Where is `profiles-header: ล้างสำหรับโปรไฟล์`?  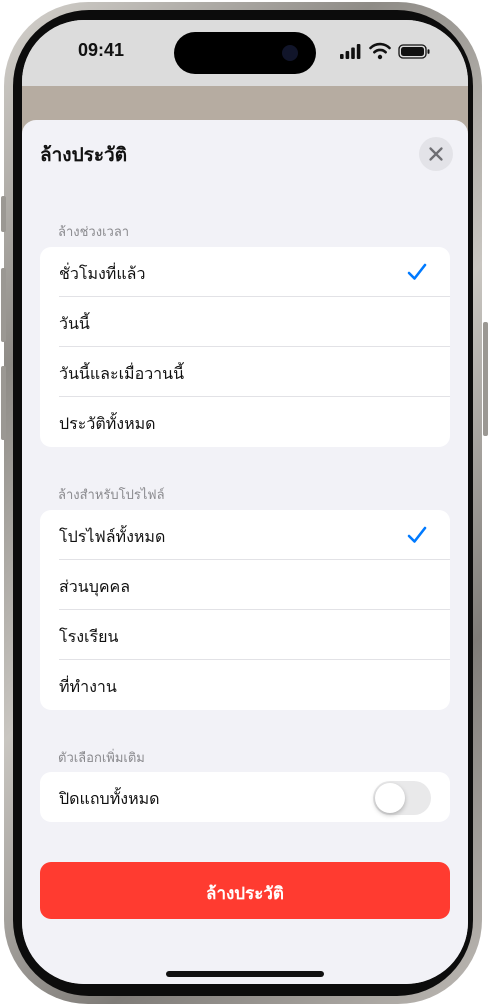 profiles-header: ล้างสำหรับโปรไฟล์ is located at coordinates (111, 495).